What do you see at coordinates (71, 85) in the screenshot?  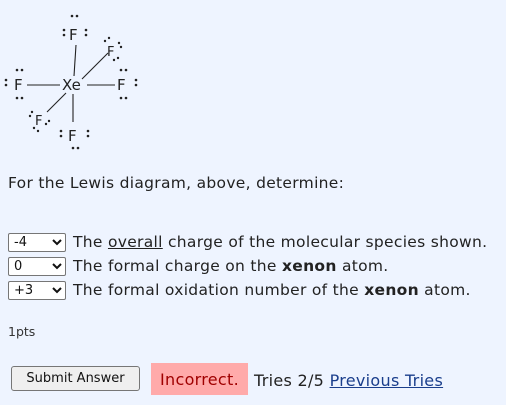 I see `center-atom-label: Xe` at bounding box center [71, 85].